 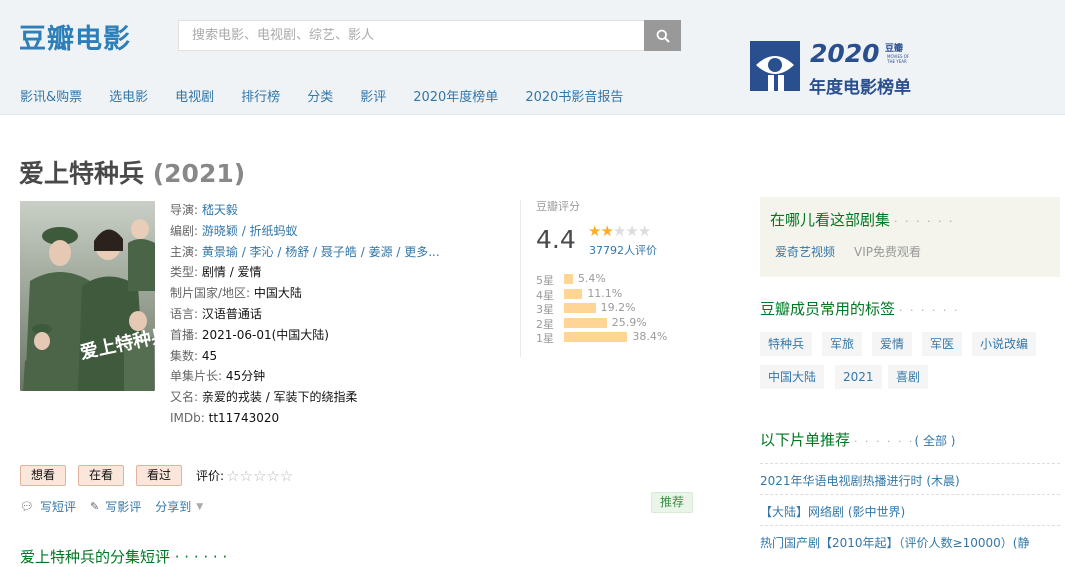 I want to click on nav-item-categories: 分类, so click(x=320, y=95).